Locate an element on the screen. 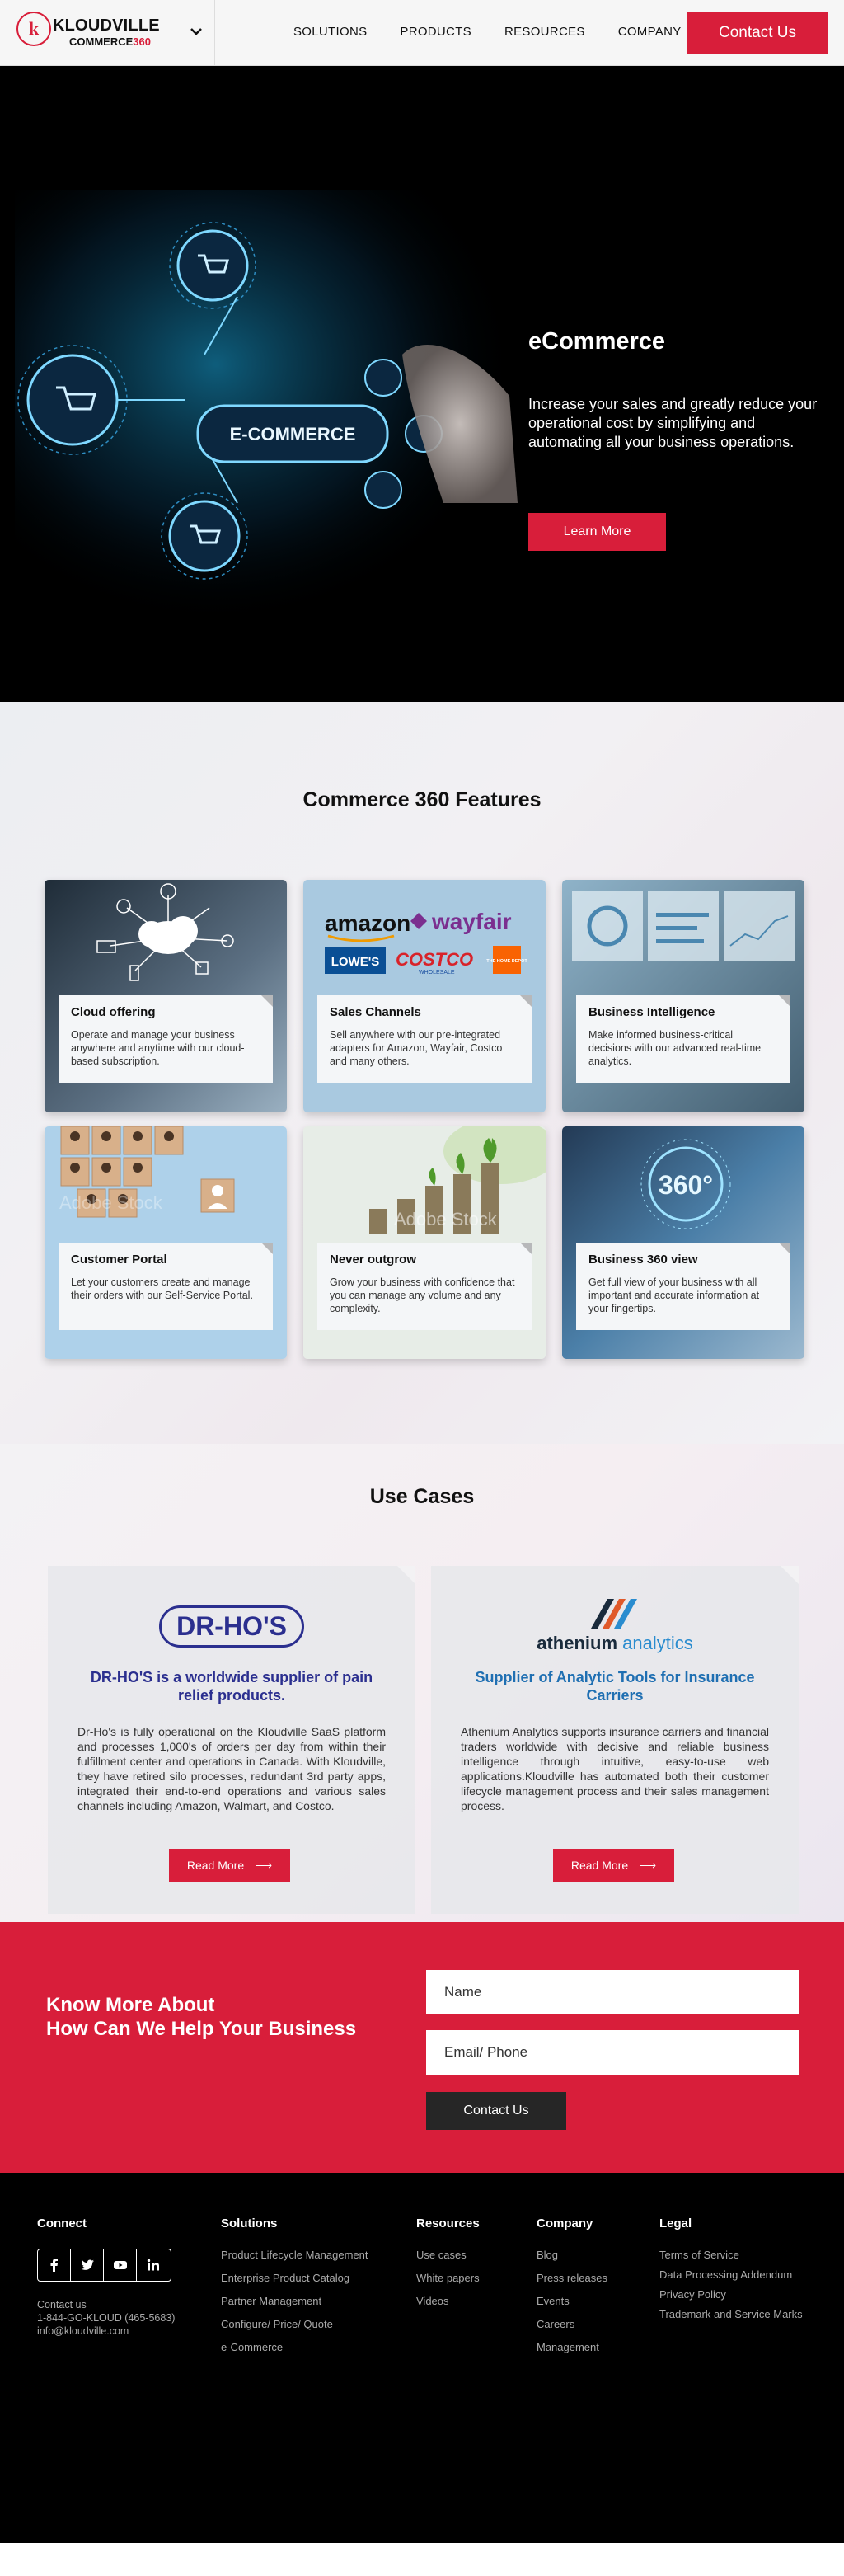  logo: k KLOUDVILLE COMMERCE360 is located at coordinates (107, 33).